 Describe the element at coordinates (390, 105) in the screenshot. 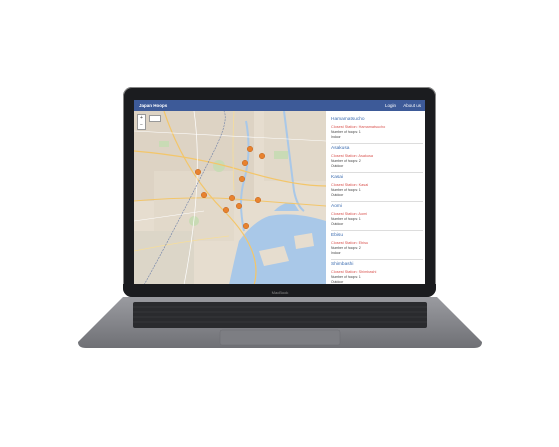

I see `login-link: Login` at that location.